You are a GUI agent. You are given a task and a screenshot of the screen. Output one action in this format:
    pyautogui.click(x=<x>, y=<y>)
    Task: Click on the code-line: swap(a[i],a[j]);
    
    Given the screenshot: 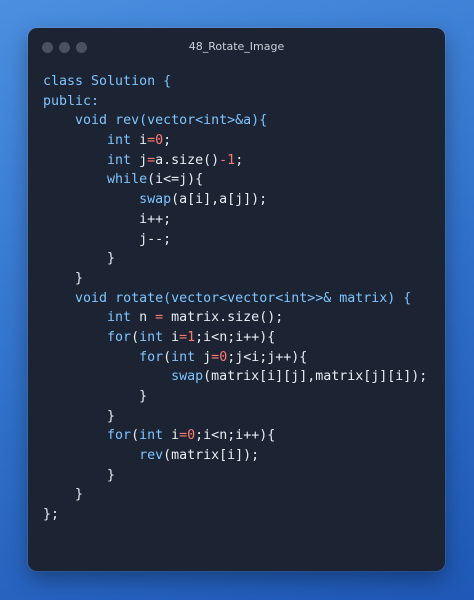 What is the action you would take?
    pyautogui.click(x=235, y=200)
    